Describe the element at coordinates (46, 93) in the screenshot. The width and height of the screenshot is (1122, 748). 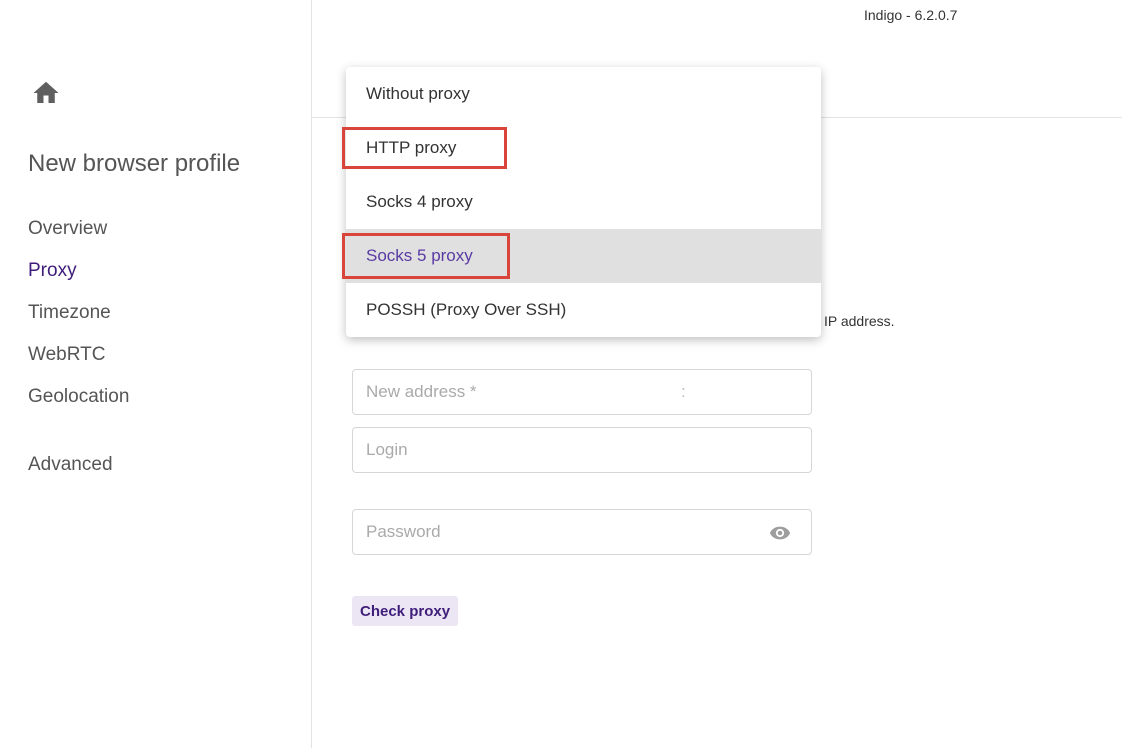
I see `home-icon` at that location.